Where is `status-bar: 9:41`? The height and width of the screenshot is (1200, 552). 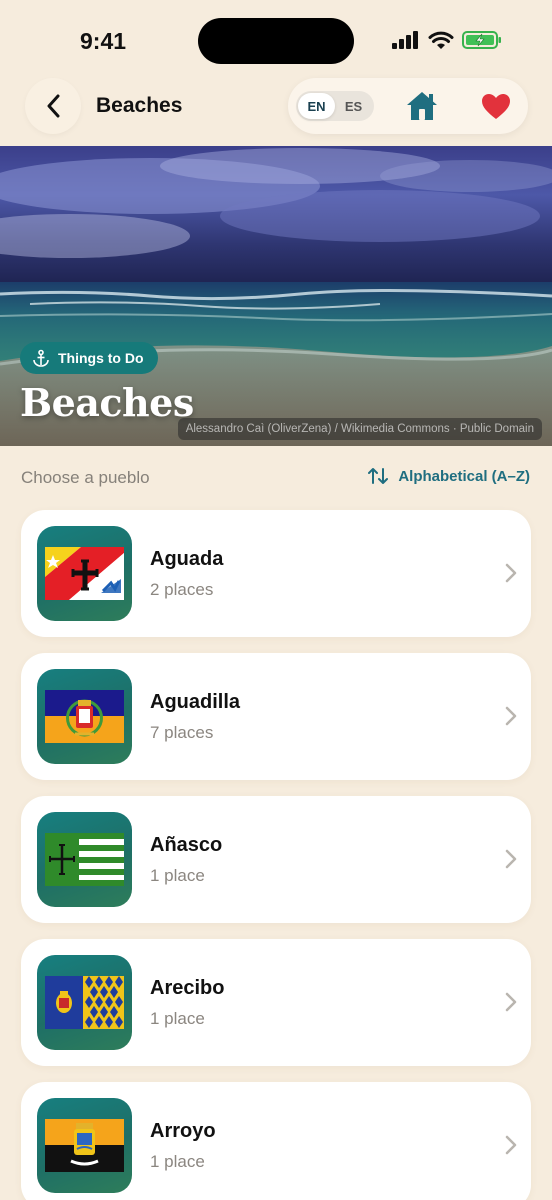
status-bar: 9:41 is located at coordinates (276, 40).